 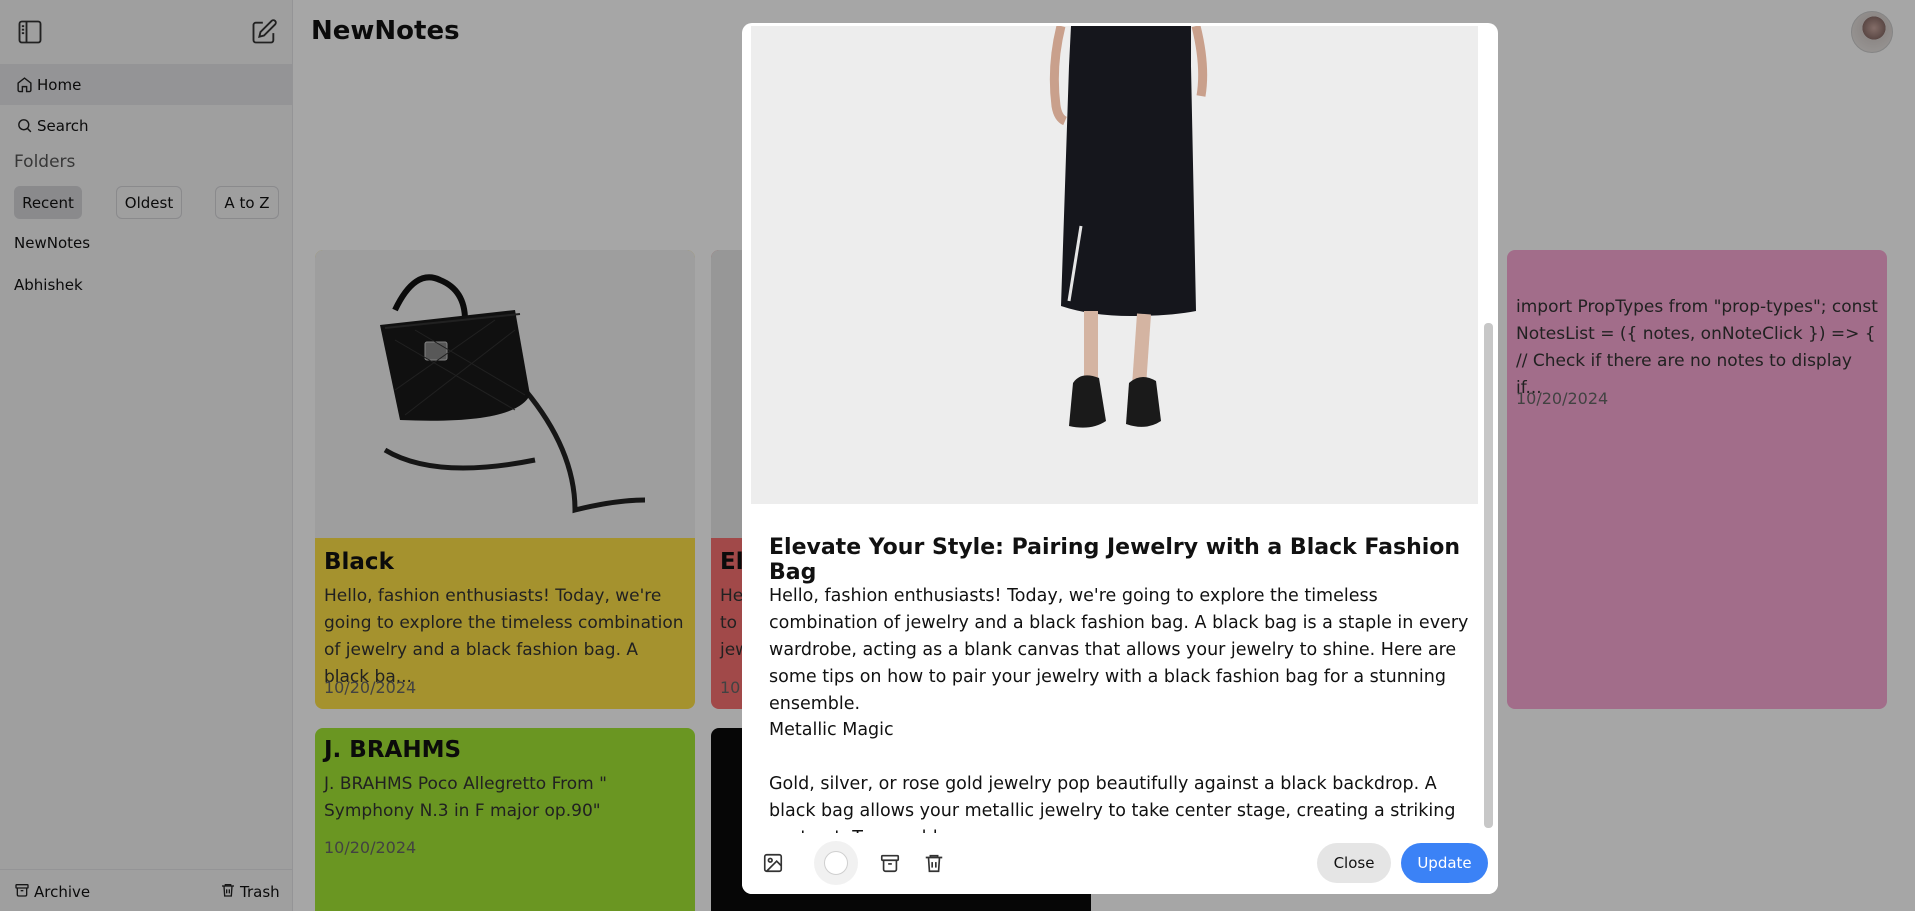 What do you see at coordinates (934, 863) in the screenshot?
I see `trash-icon` at bounding box center [934, 863].